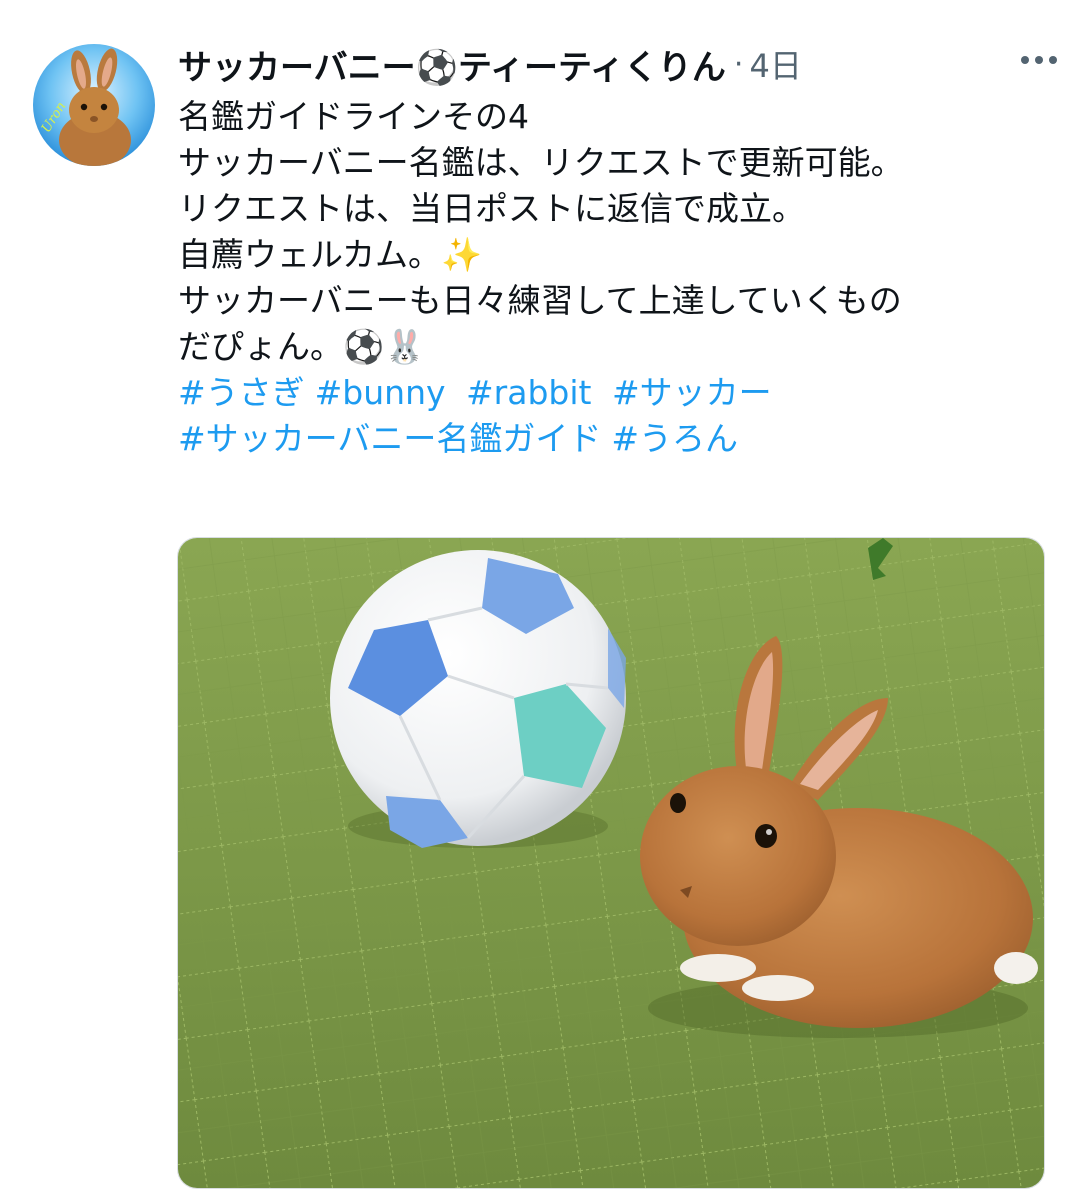  What do you see at coordinates (523, 392) in the screenshot?
I see `hashtag-link: #rabbit` at bounding box center [523, 392].